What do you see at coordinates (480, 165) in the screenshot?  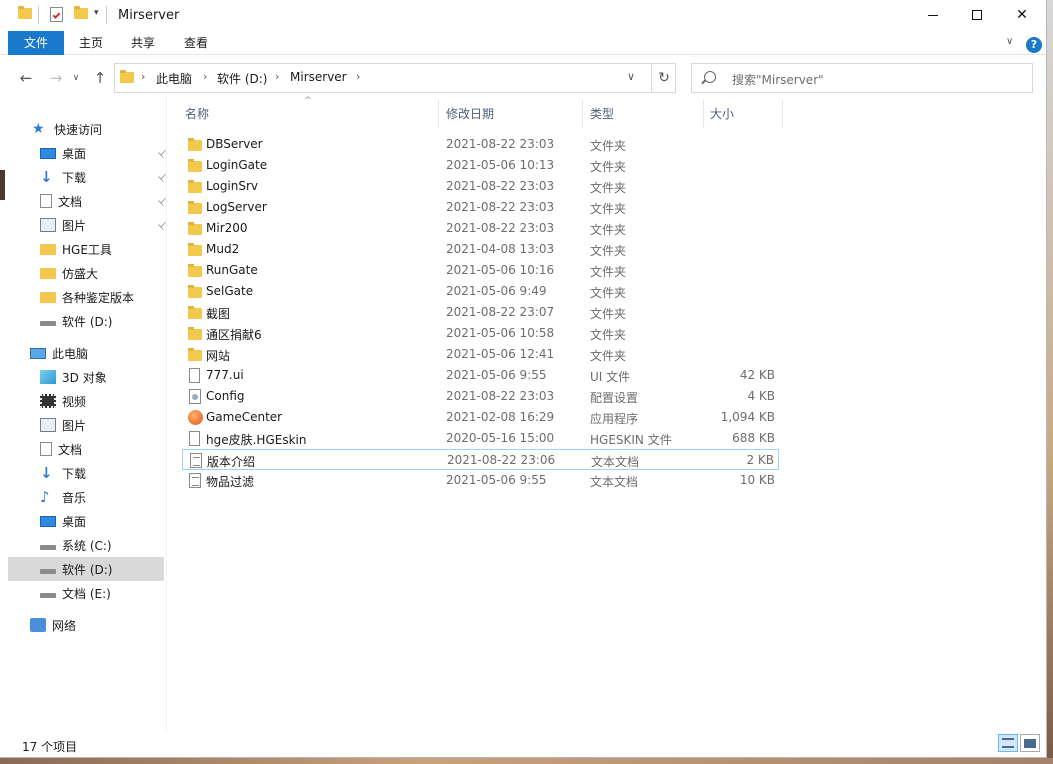 I see `file-row: LoginGate 2021-05-06 10:13 文件夹` at bounding box center [480, 165].